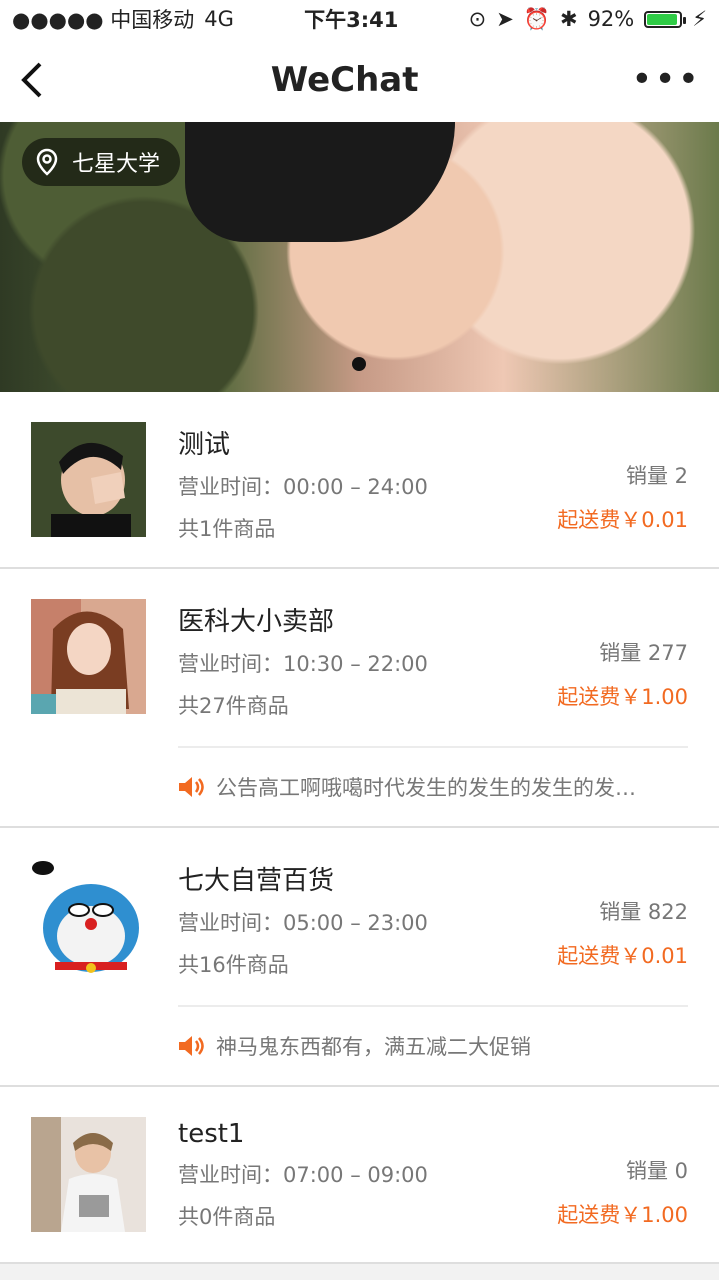  What do you see at coordinates (665, 19) in the screenshot?
I see `battery-icon` at bounding box center [665, 19].